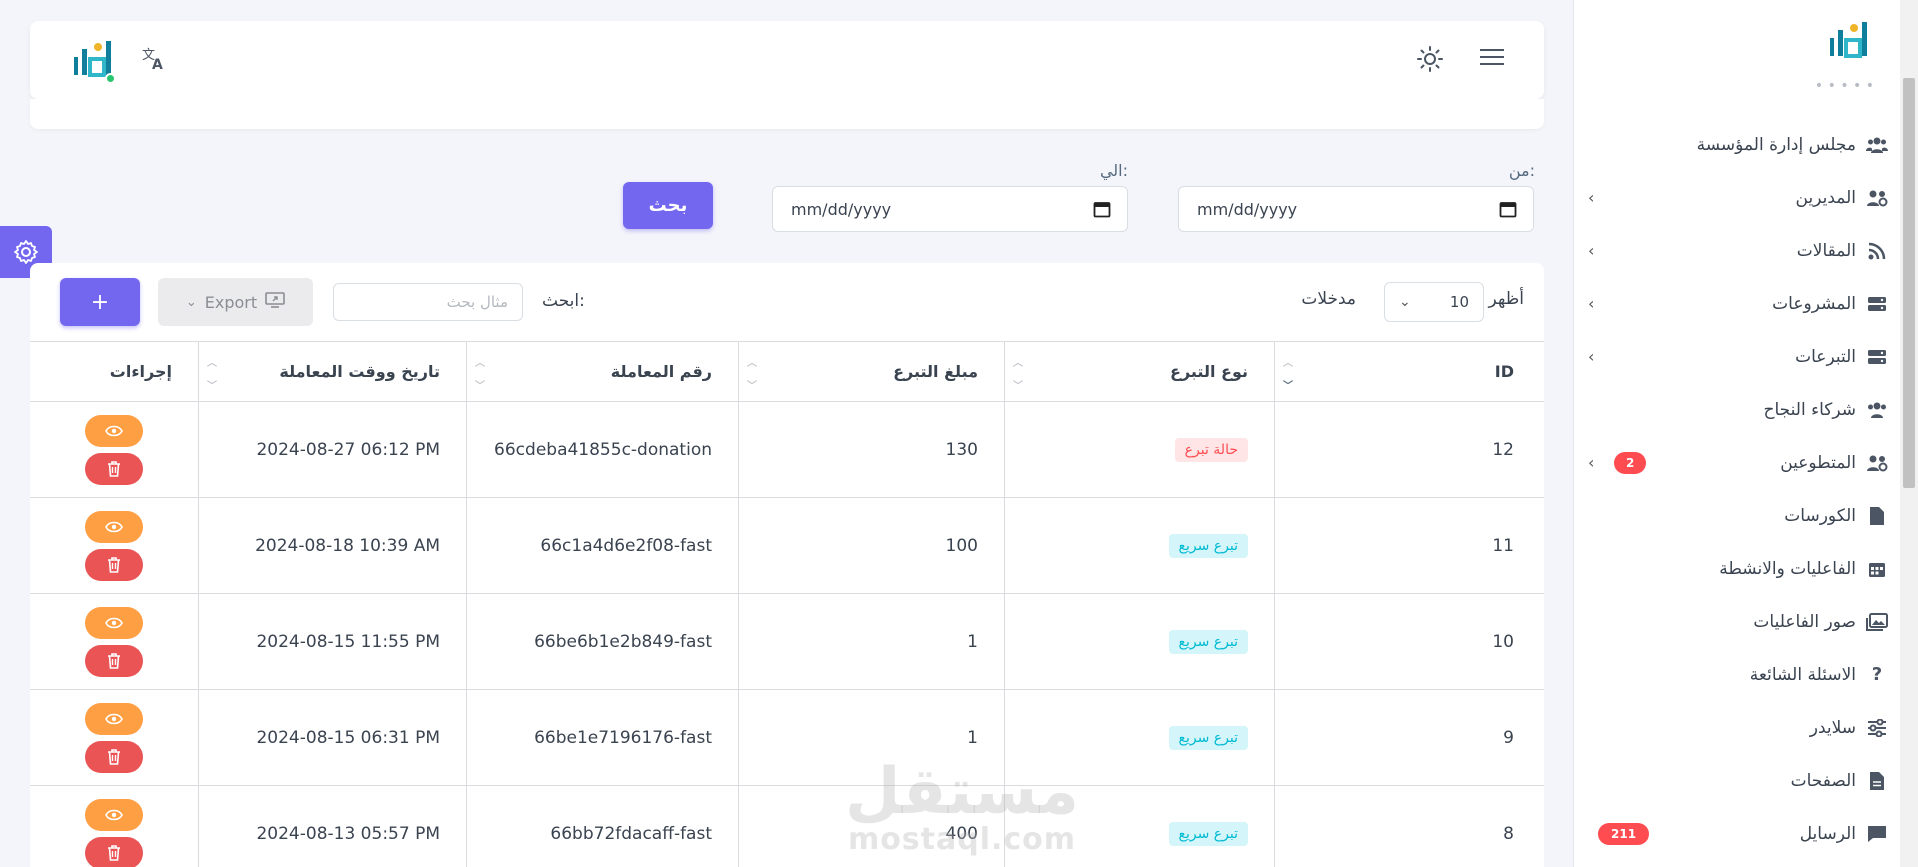  What do you see at coordinates (950, 209) in the screenshot?
I see `to-date-input: mm/dd/yyyy` at bounding box center [950, 209].